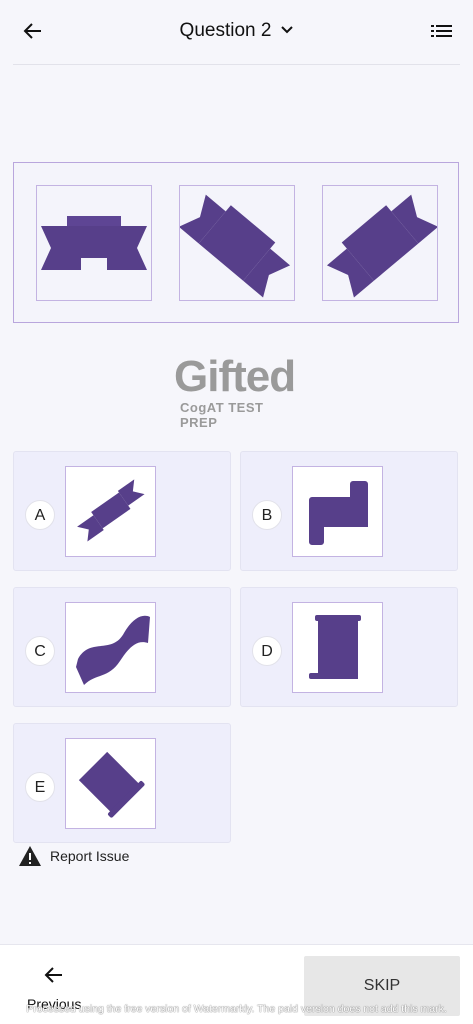 This screenshot has height=1024, width=473. Describe the element at coordinates (40, 651) in the screenshot. I see `answer-letter: C` at that location.